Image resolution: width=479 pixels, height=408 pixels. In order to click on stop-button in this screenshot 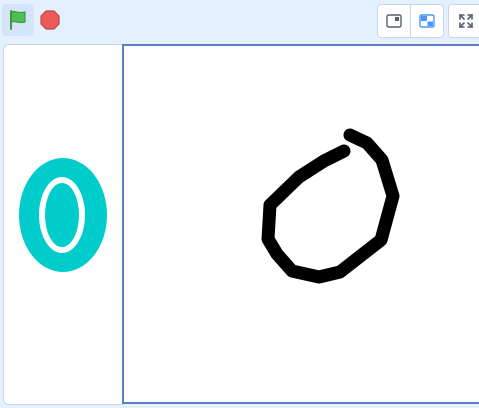, I will do `click(50, 20)`.